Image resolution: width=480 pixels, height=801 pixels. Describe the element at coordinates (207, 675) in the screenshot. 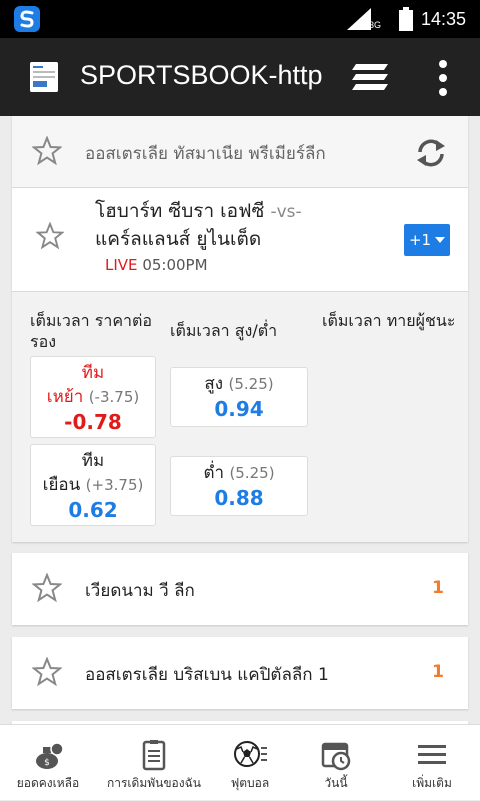

I see `league-name: ออสเตรเลีย บริสเบน แคปิตัลลีก 1` at that location.